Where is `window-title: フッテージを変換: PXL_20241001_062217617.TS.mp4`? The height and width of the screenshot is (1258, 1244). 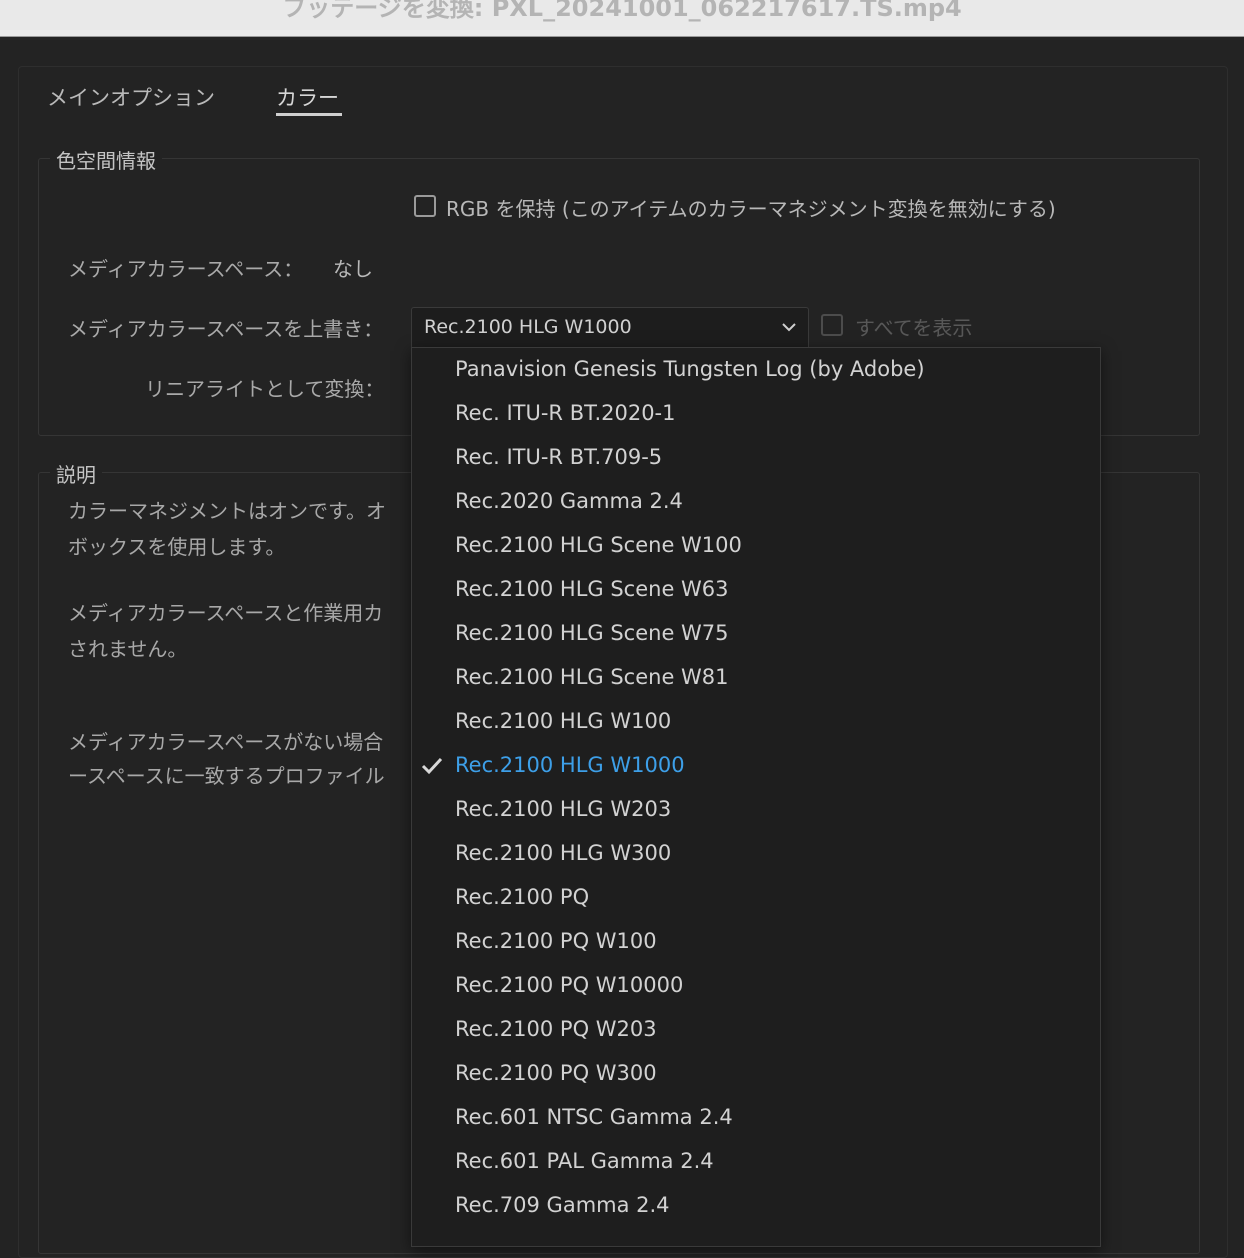 window-title: フッテージを変換: PXL_20241001_062217617.TS.mp4 is located at coordinates (622, 11).